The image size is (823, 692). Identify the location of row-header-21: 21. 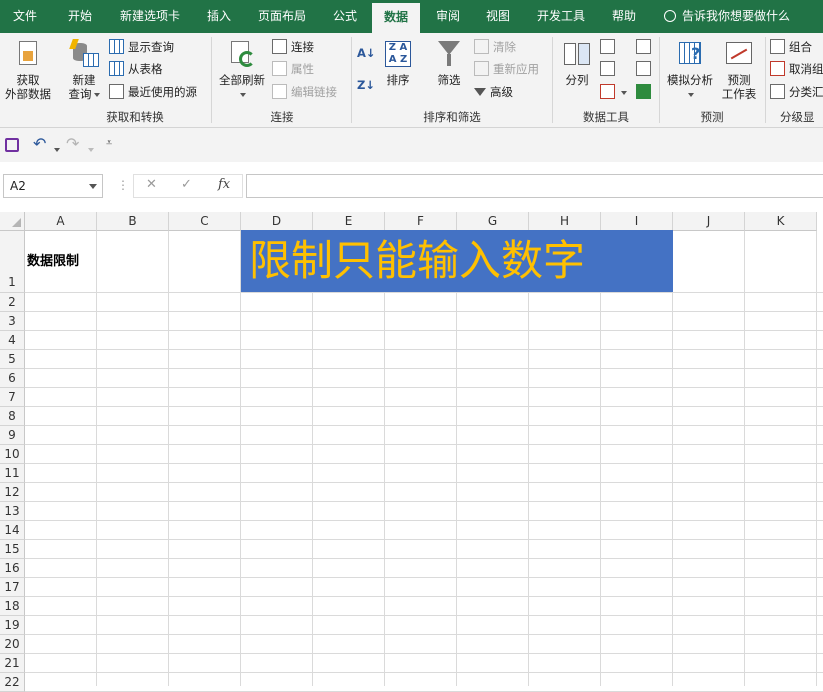
(12, 663).